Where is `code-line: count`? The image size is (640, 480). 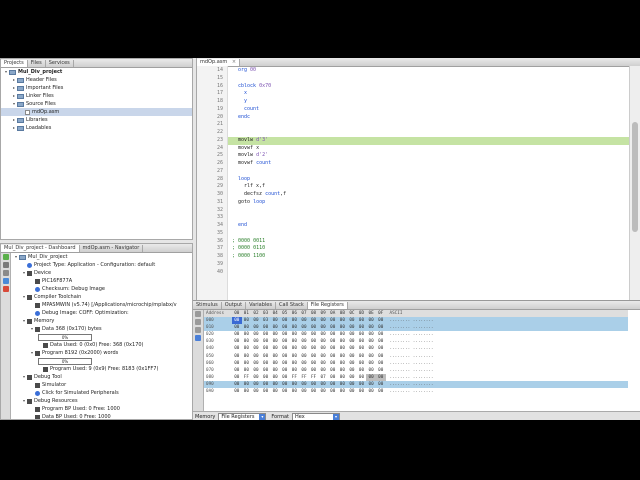 code-line: count is located at coordinates (428, 110).